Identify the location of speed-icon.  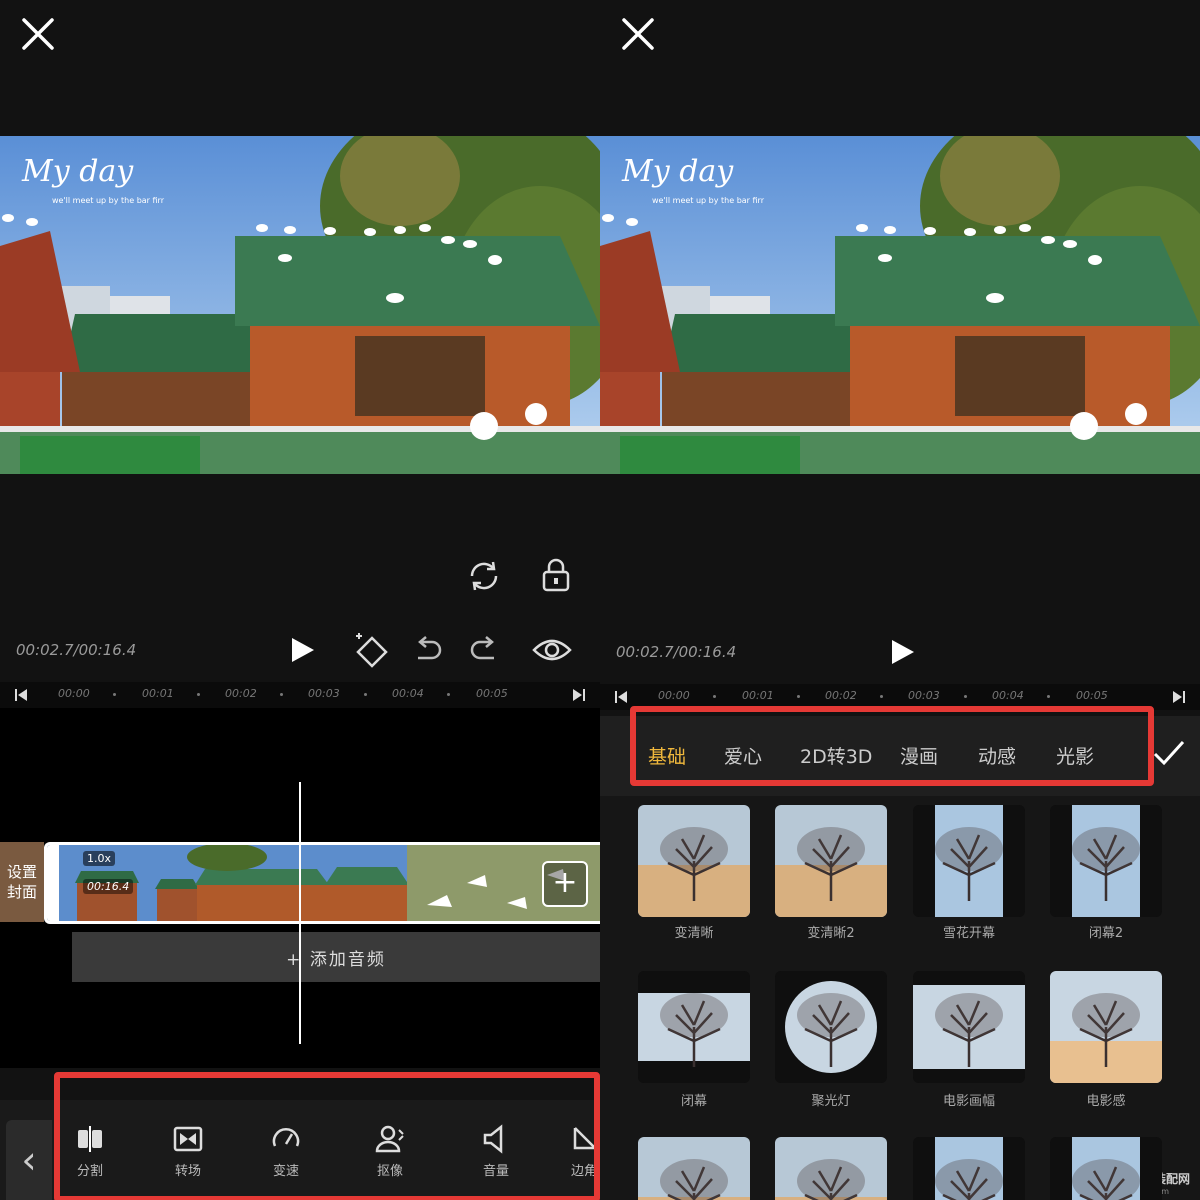
(286, 1137).